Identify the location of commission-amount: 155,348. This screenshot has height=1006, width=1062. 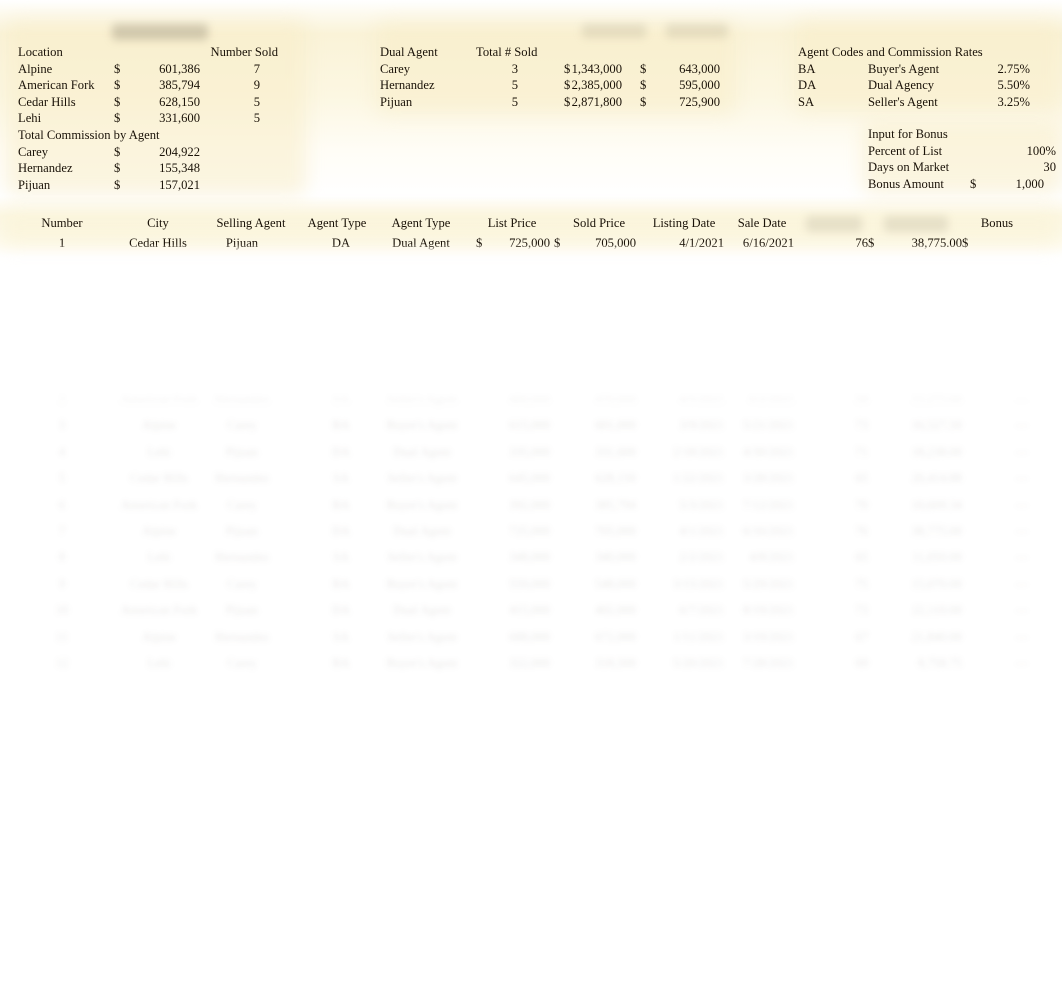
(179, 168).